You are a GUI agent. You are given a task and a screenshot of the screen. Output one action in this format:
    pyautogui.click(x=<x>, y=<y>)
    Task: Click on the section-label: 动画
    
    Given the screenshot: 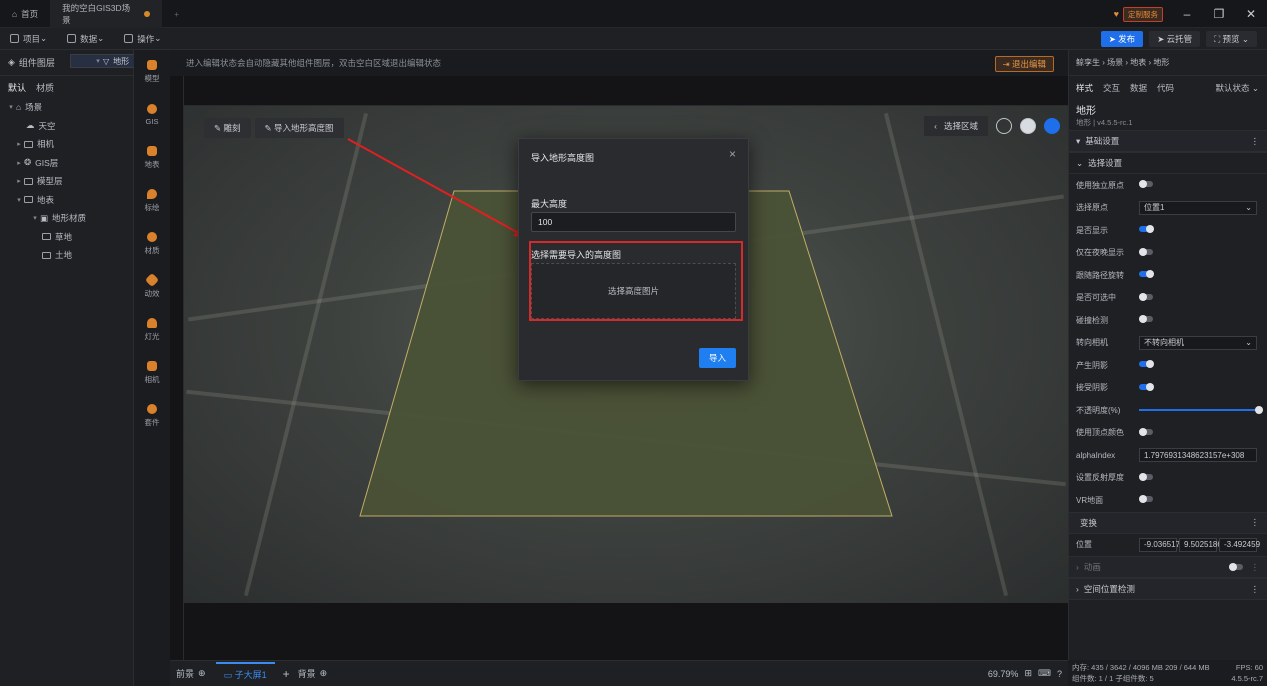 What is the action you would take?
    pyautogui.click(x=1092, y=567)
    